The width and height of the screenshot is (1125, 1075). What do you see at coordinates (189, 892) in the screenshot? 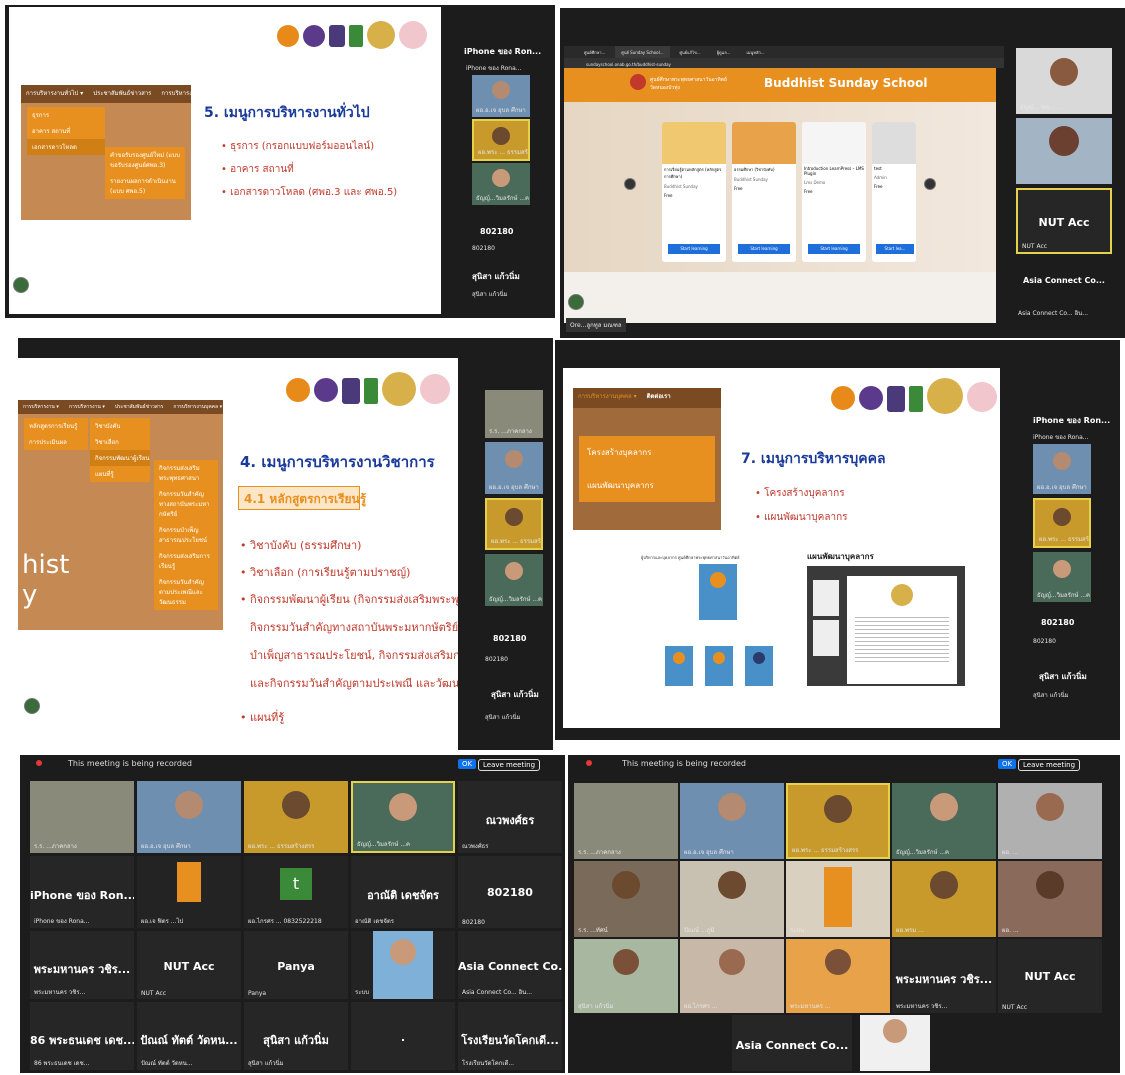
I see `video-tile: ผอ.เจ ฟิตร ...ไป` at bounding box center [189, 892].